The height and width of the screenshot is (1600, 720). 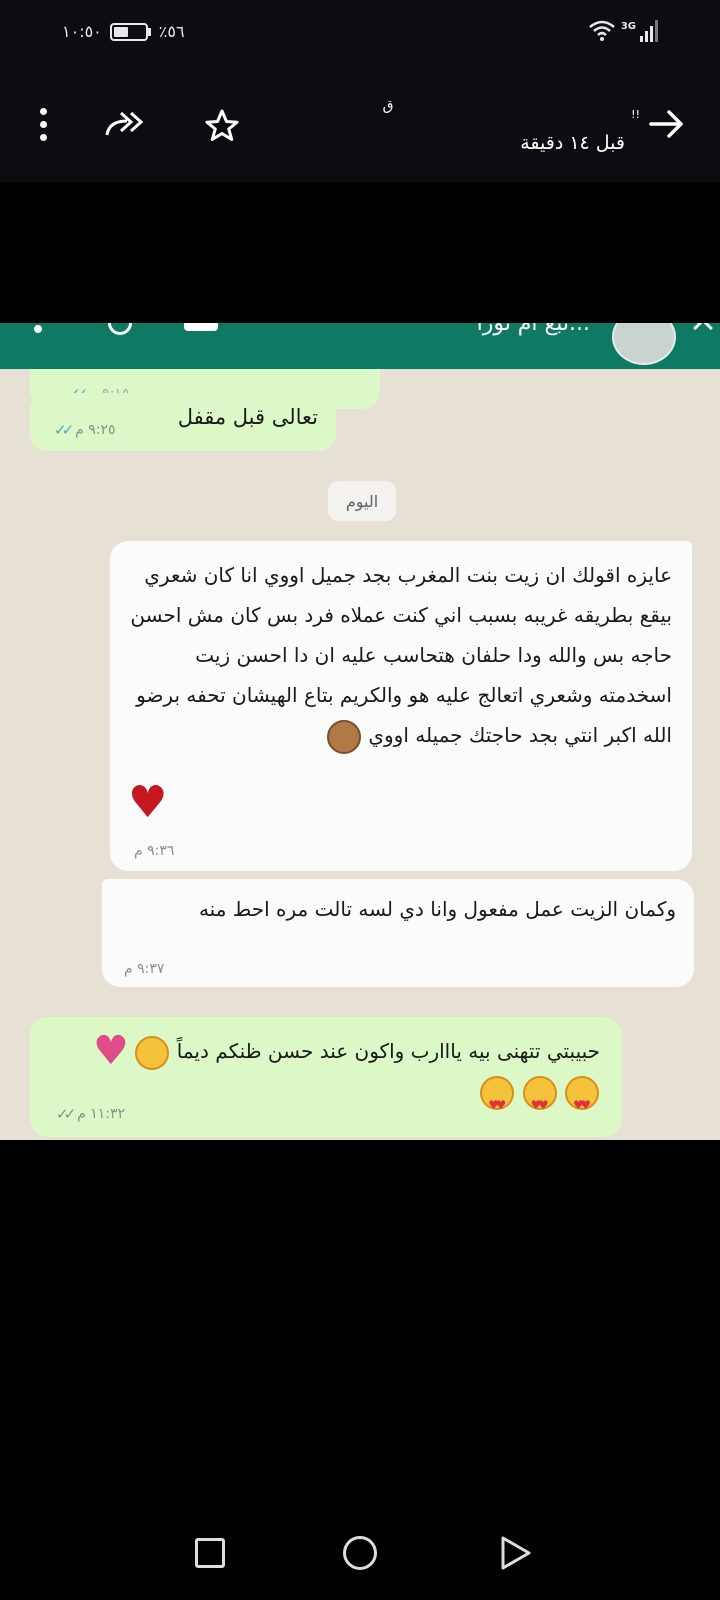 What do you see at coordinates (171, 31) in the screenshot?
I see `battery-percent: ٪٥٦` at bounding box center [171, 31].